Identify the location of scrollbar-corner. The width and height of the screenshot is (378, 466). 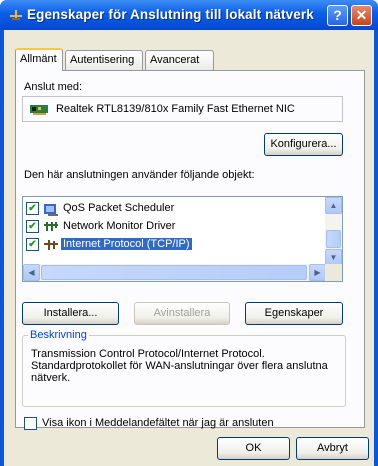
(333, 272).